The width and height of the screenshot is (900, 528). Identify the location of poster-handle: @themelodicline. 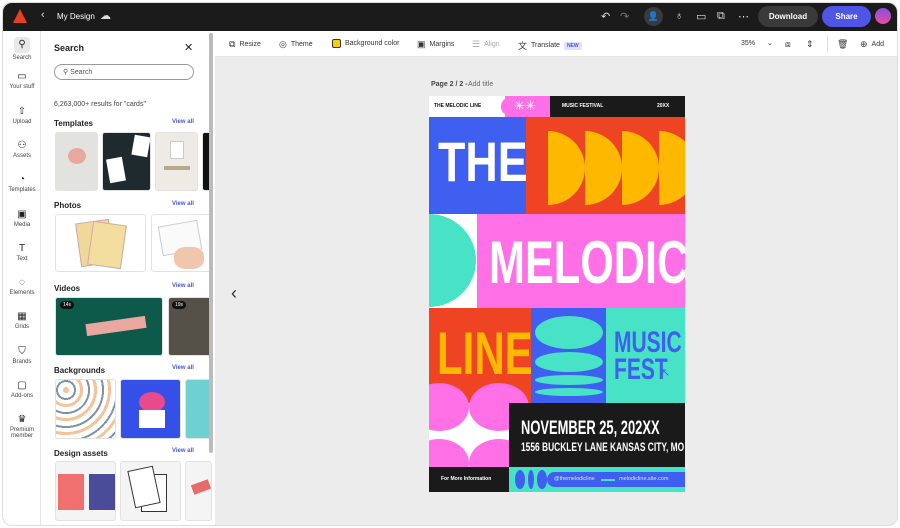
(574, 479).